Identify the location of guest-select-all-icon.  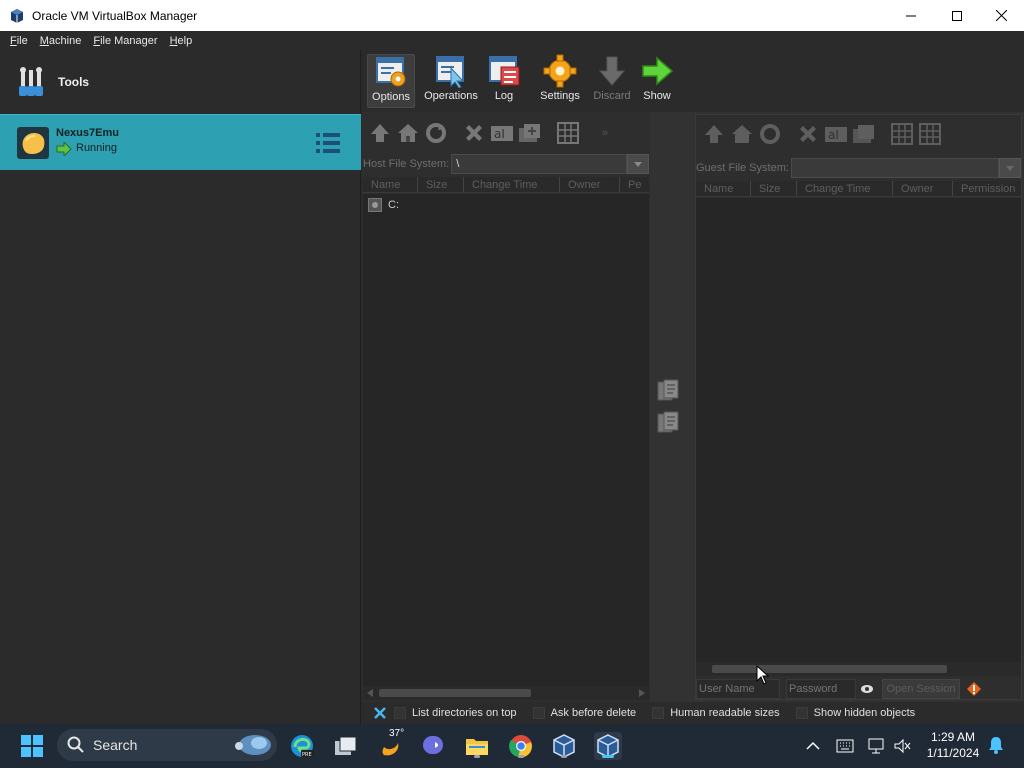
(930, 134).